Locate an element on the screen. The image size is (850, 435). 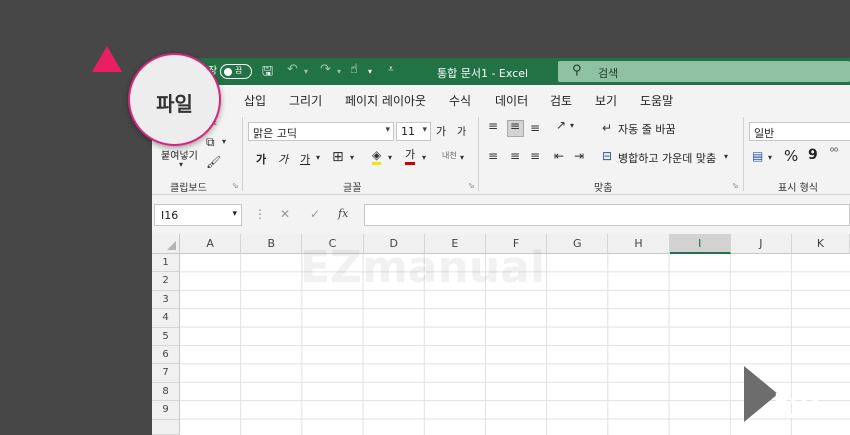
column-header: A is located at coordinates (211, 244).